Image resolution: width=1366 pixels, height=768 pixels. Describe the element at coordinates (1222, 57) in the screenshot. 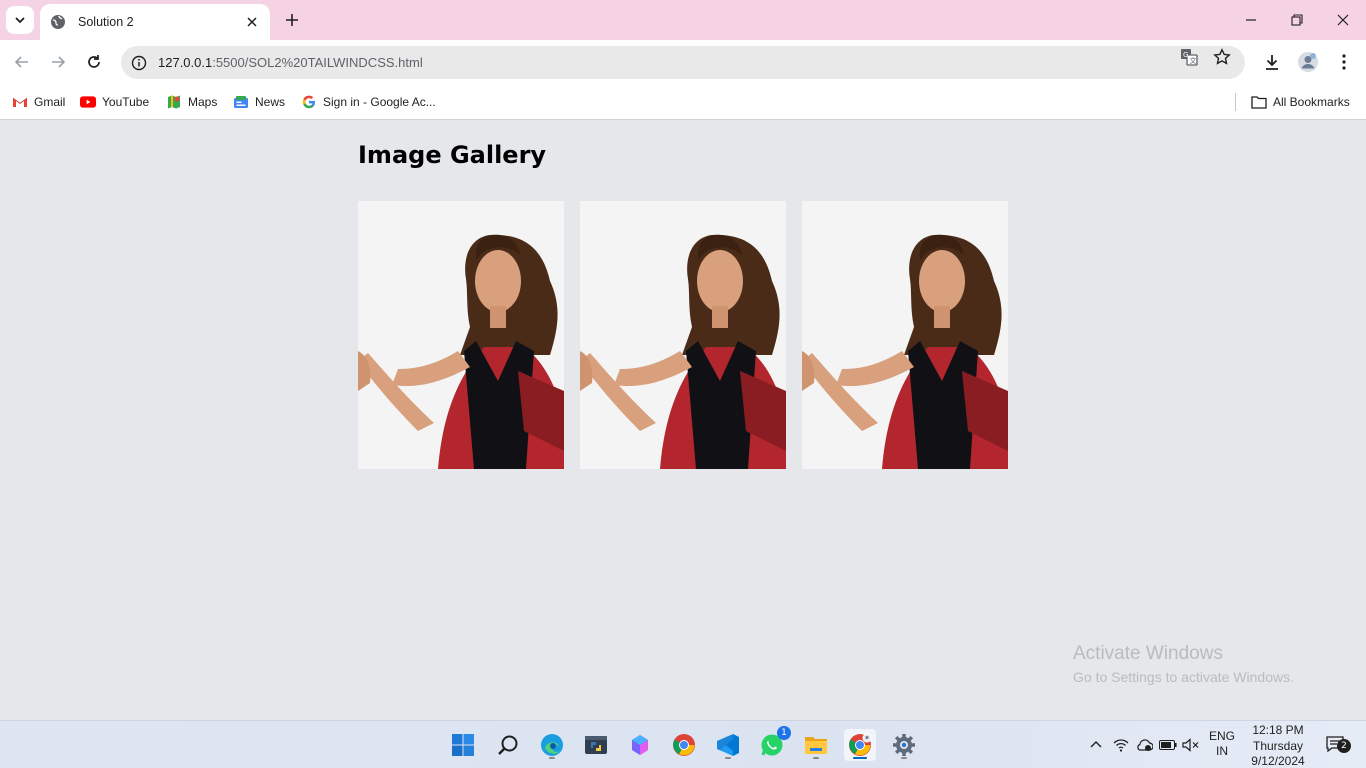

I see `bookmark-star-icon` at that location.